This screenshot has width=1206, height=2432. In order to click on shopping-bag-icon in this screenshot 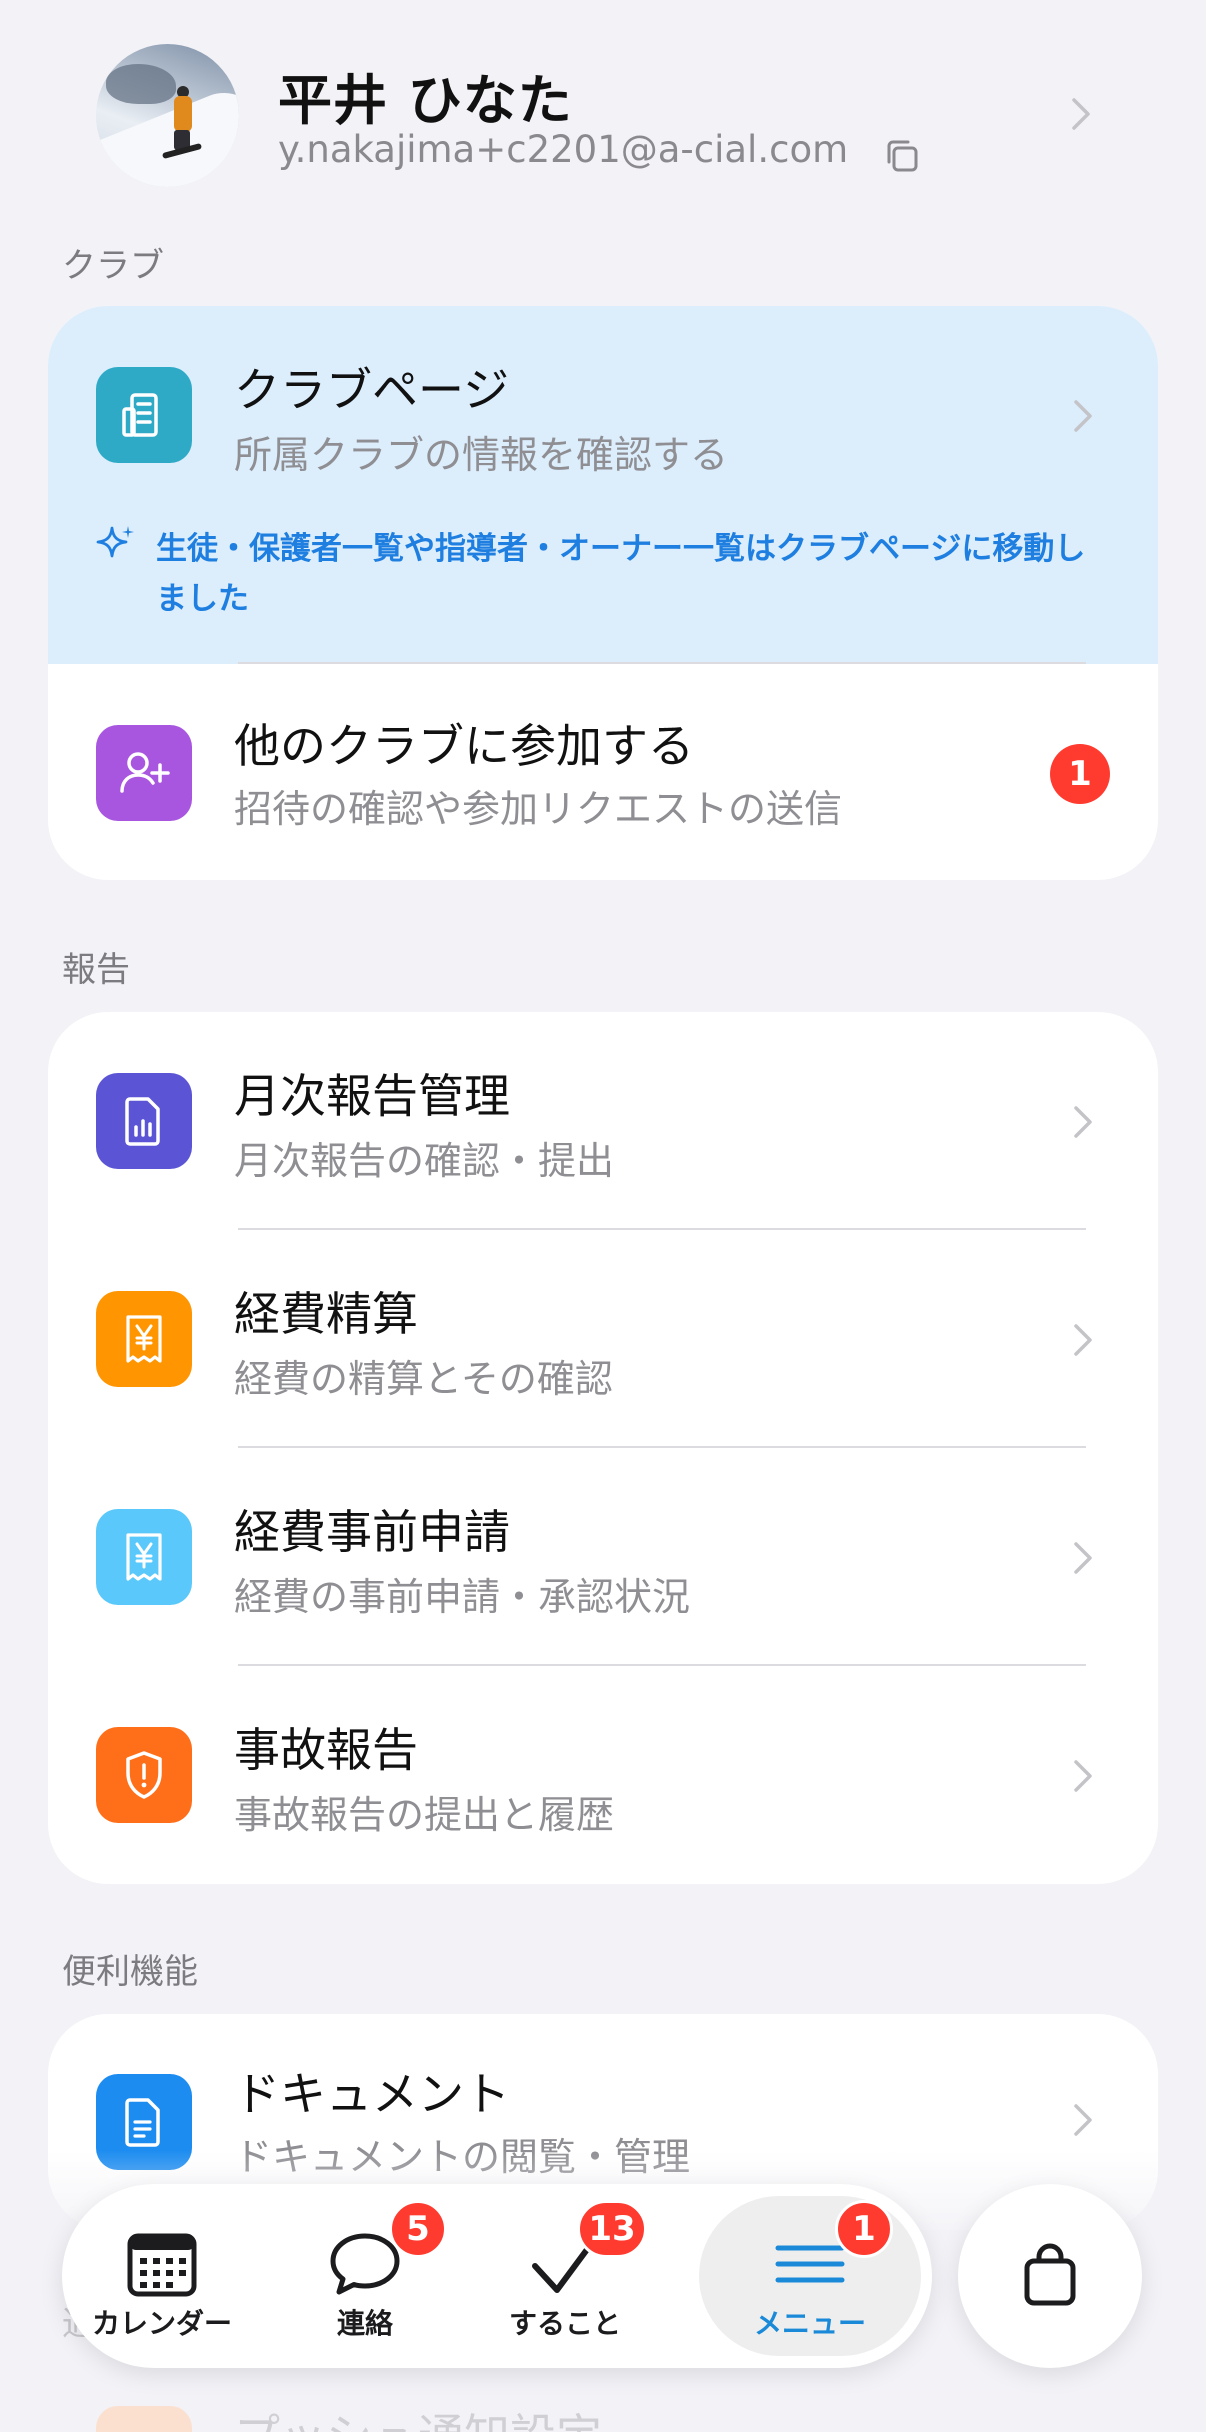, I will do `click(1050, 2274)`.